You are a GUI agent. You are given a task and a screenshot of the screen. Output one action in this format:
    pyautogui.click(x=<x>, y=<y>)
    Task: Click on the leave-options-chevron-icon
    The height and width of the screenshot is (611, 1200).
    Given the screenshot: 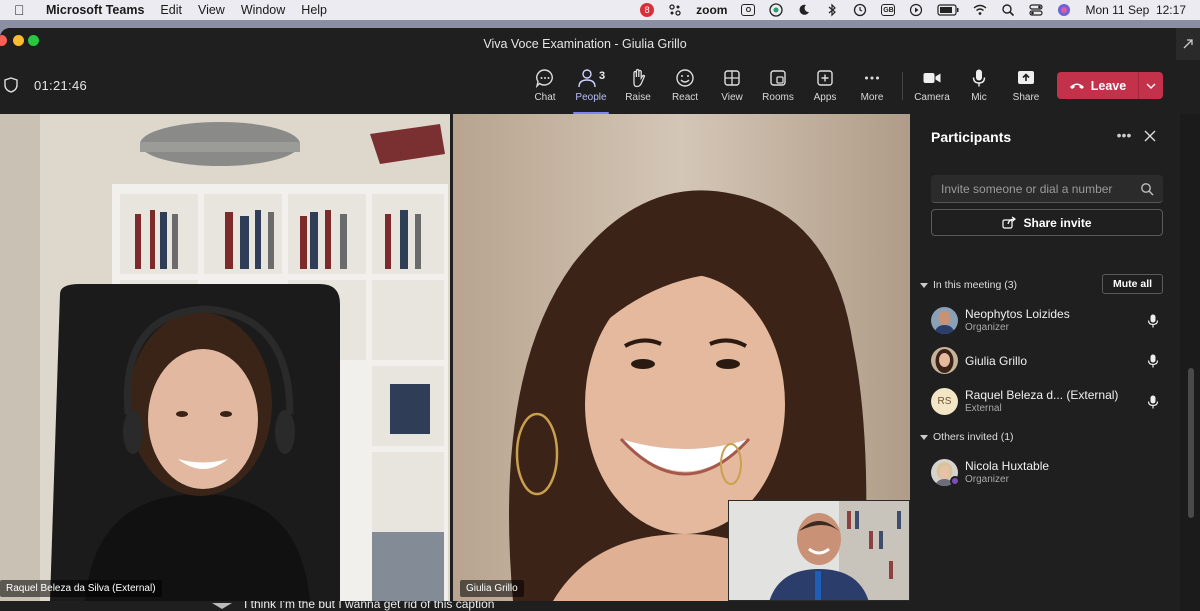 What is the action you would take?
    pyautogui.click(x=1151, y=85)
    